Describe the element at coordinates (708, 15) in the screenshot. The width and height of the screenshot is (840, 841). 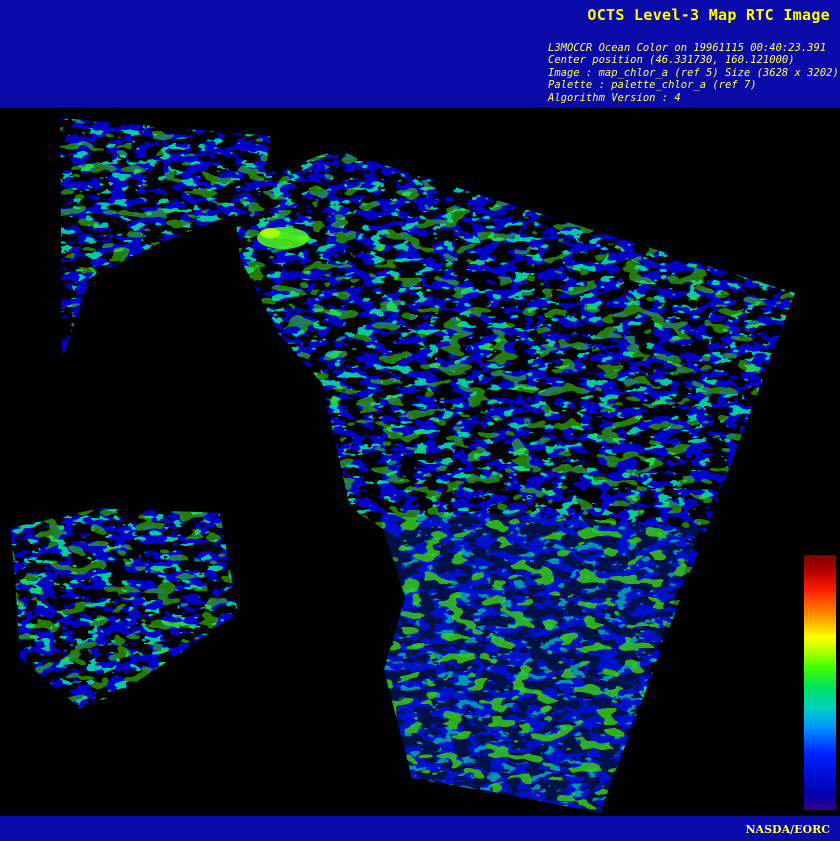
I see `image-title: OCTS Level-3 Map RTC Image` at that location.